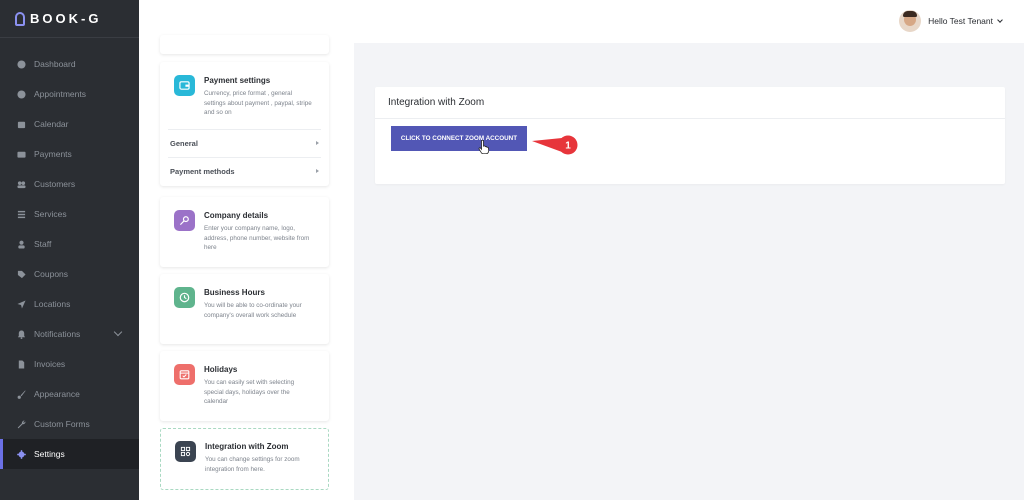 The width and height of the screenshot is (1024, 500). Describe the element at coordinates (69, 364) in the screenshot. I see `sidebar-item-invoices: Invoices` at that location.